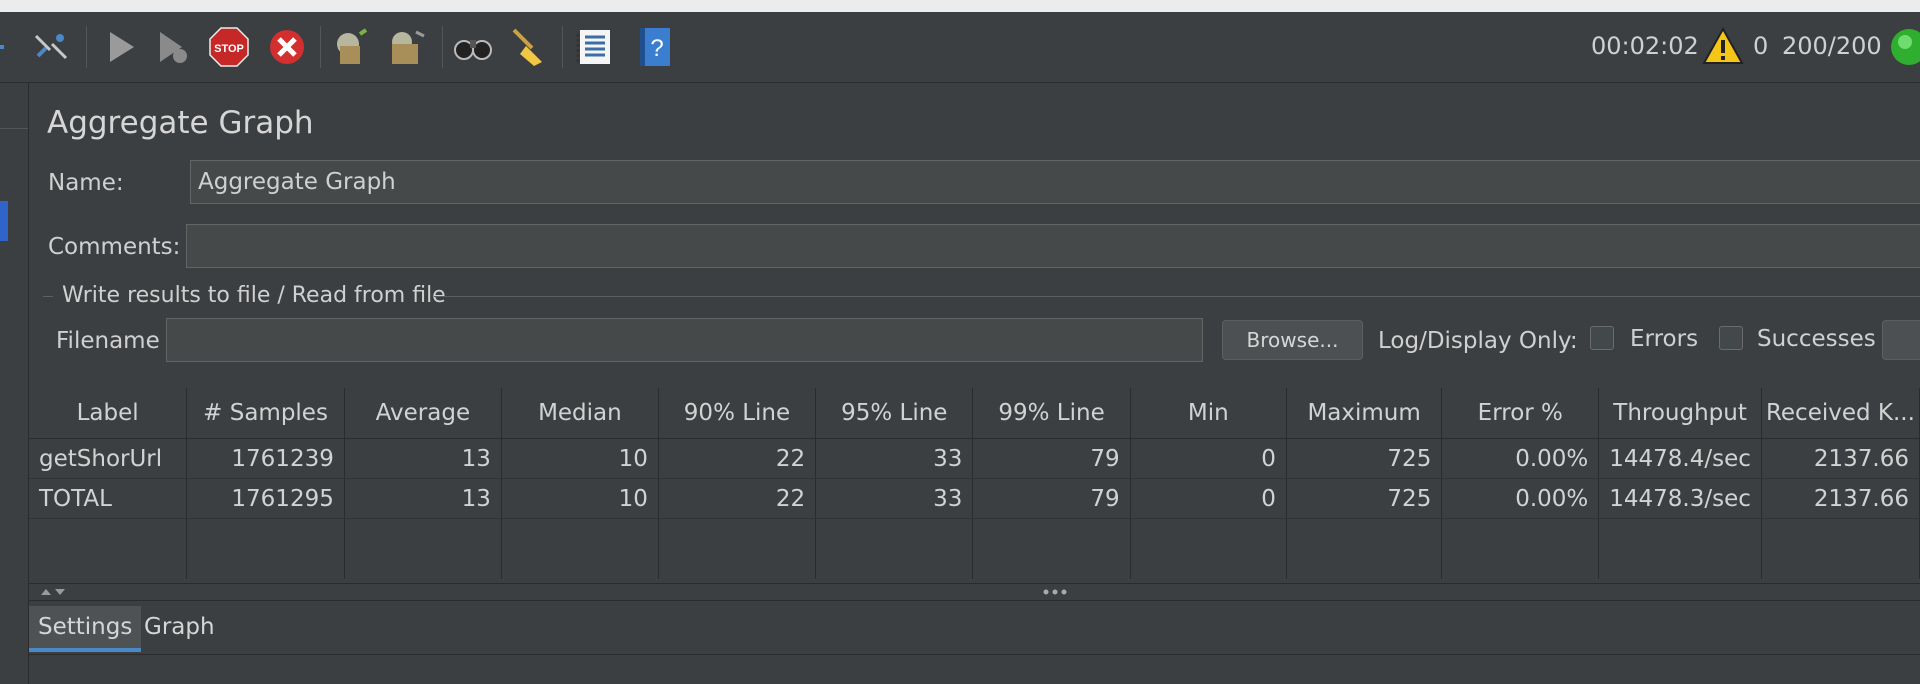  What do you see at coordinates (580, 413) in the screenshot?
I see `column-header: Median` at bounding box center [580, 413].